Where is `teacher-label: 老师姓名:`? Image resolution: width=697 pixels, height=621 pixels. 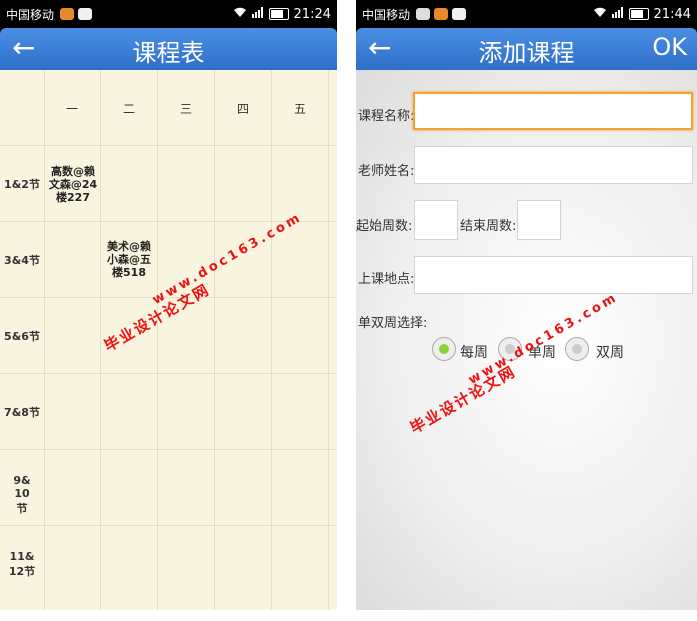
teacher-label: 老师姓名: is located at coordinates (386, 171).